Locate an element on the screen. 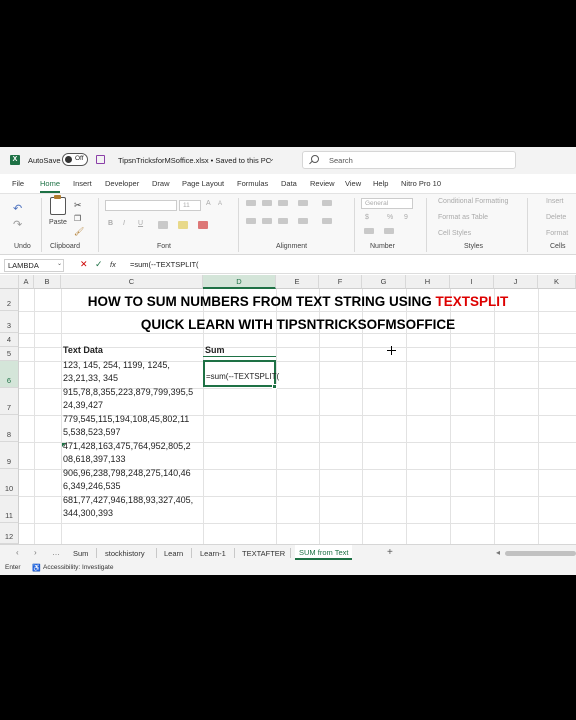 This screenshot has width=576, height=720. tab-formulas: Formulas is located at coordinates (252, 183).